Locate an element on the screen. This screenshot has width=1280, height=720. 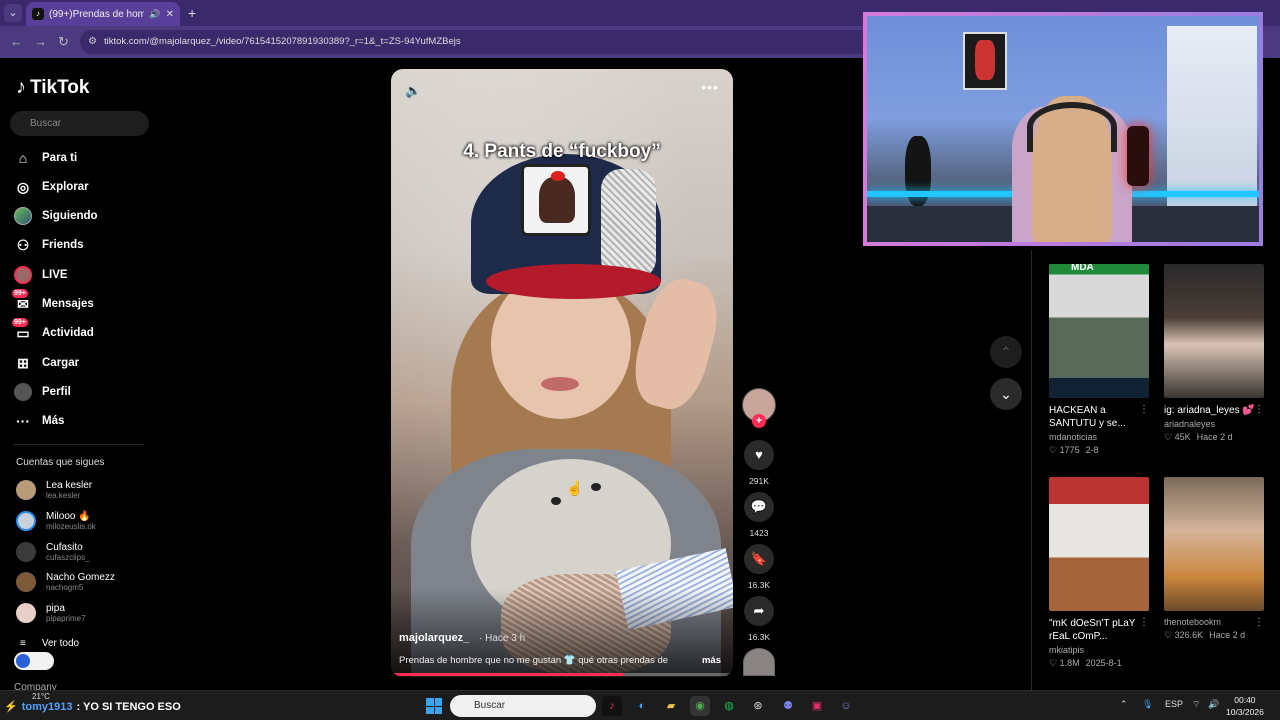
teams-icon: ⚉ is located at coordinates (788, 706).